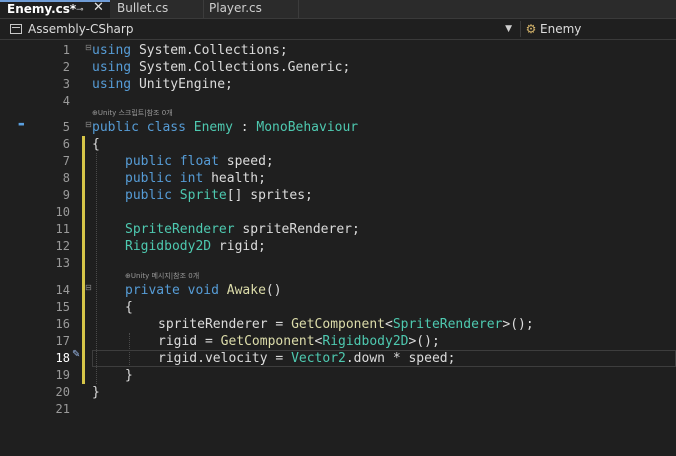  I want to click on method-name: Awake, so click(246, 290).